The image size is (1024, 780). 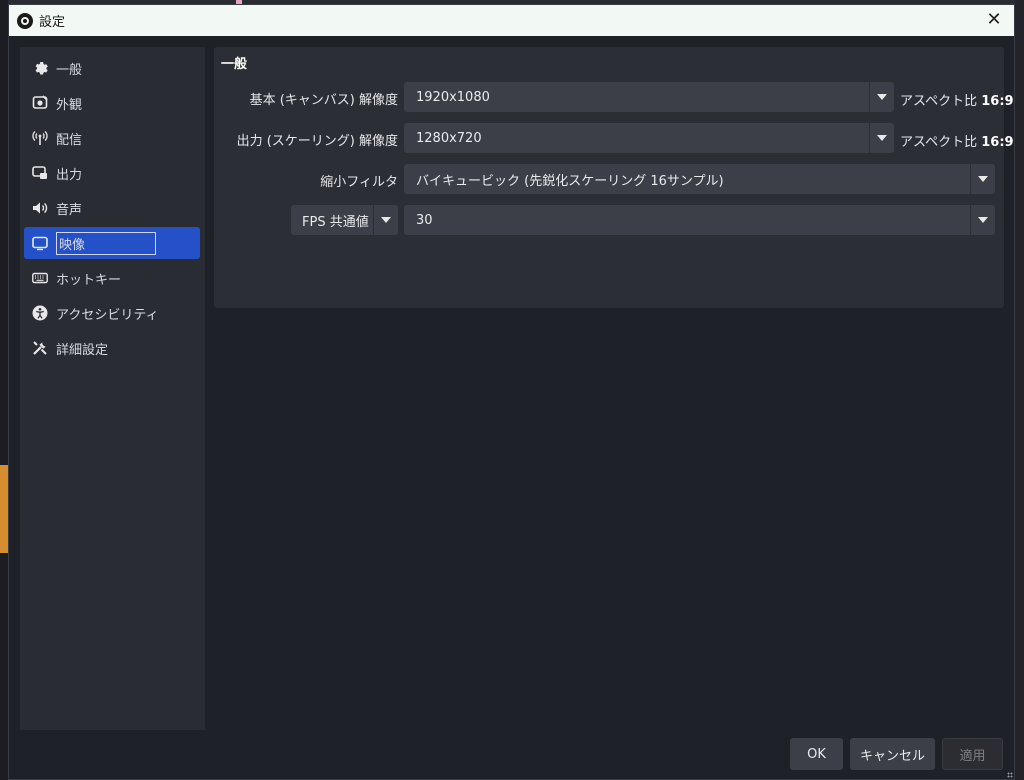 I want to click on fps-type-combo: FPS 共通値, so click(x=344, y=220).